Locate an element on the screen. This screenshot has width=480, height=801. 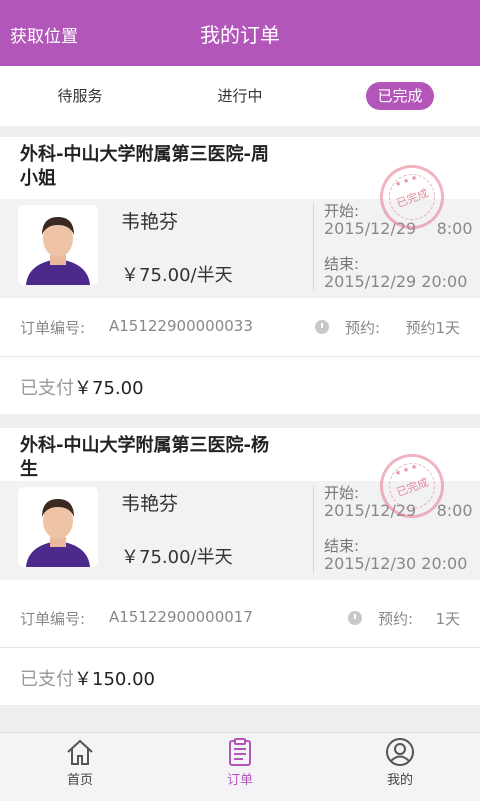
reserve-duration: 1天 is located at coordinates (447, 619).